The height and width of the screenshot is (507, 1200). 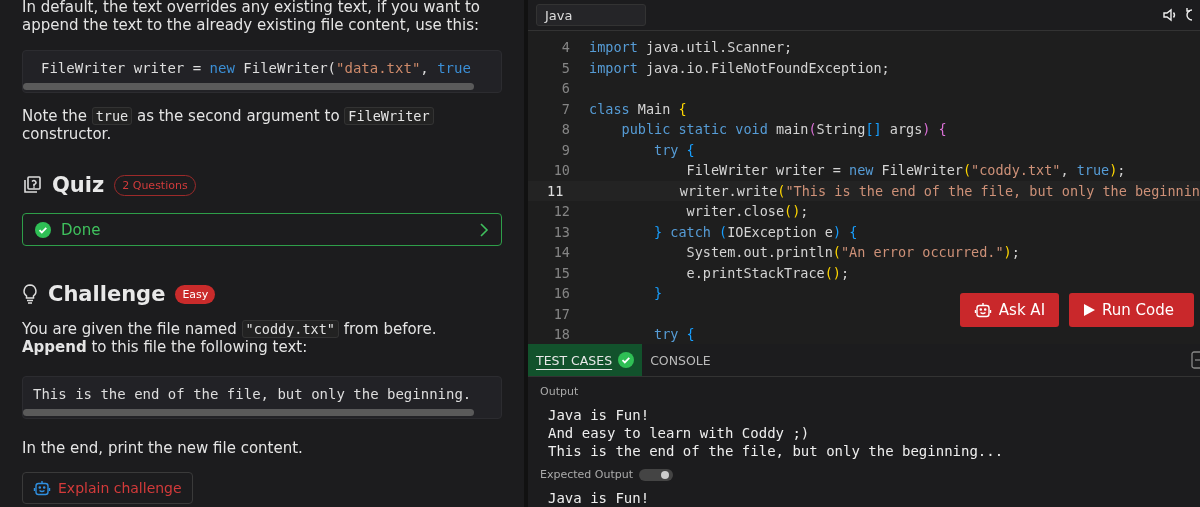 I want to click on line-number: 8, so click(x=565, y=129).